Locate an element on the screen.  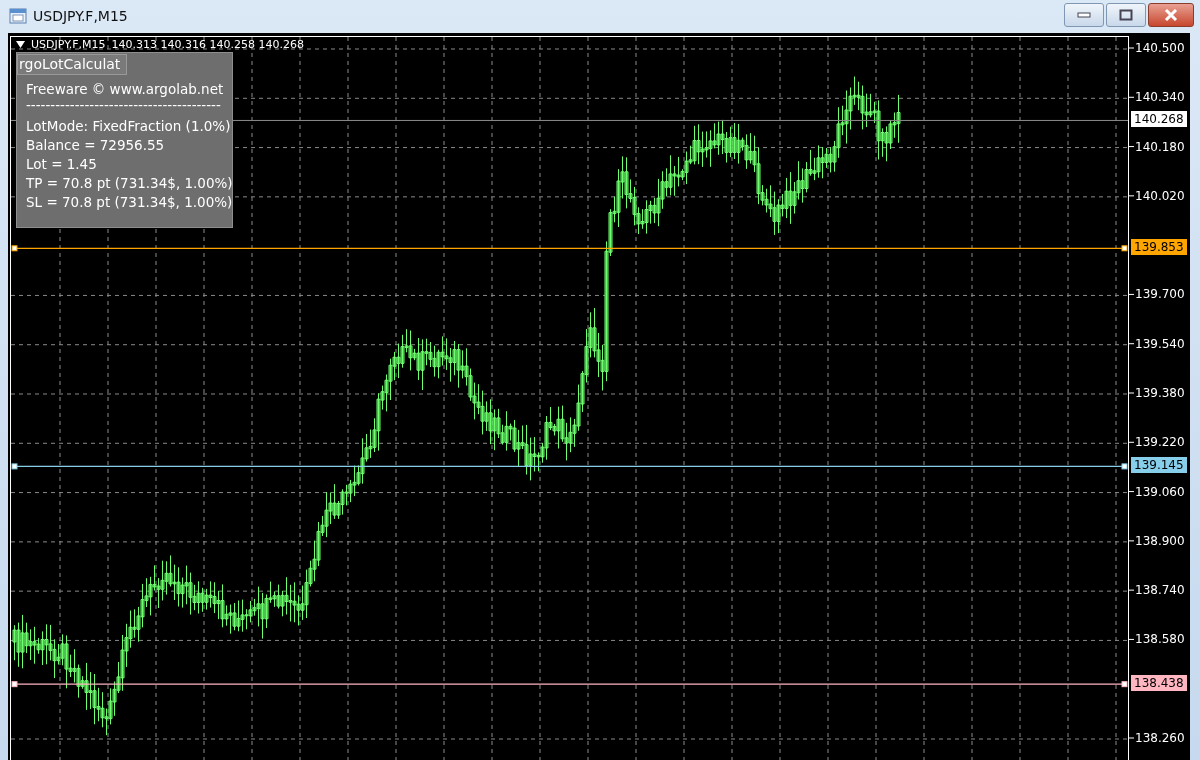
maximize-icon is located at coordinates (1126, 15).